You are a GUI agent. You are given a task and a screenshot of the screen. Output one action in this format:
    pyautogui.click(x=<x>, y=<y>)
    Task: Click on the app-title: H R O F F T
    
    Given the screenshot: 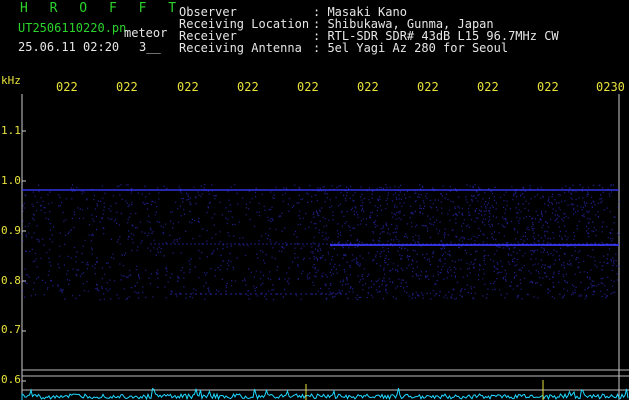 What is the action you would take?
    pyautogui.click(x=102, y=8)
    